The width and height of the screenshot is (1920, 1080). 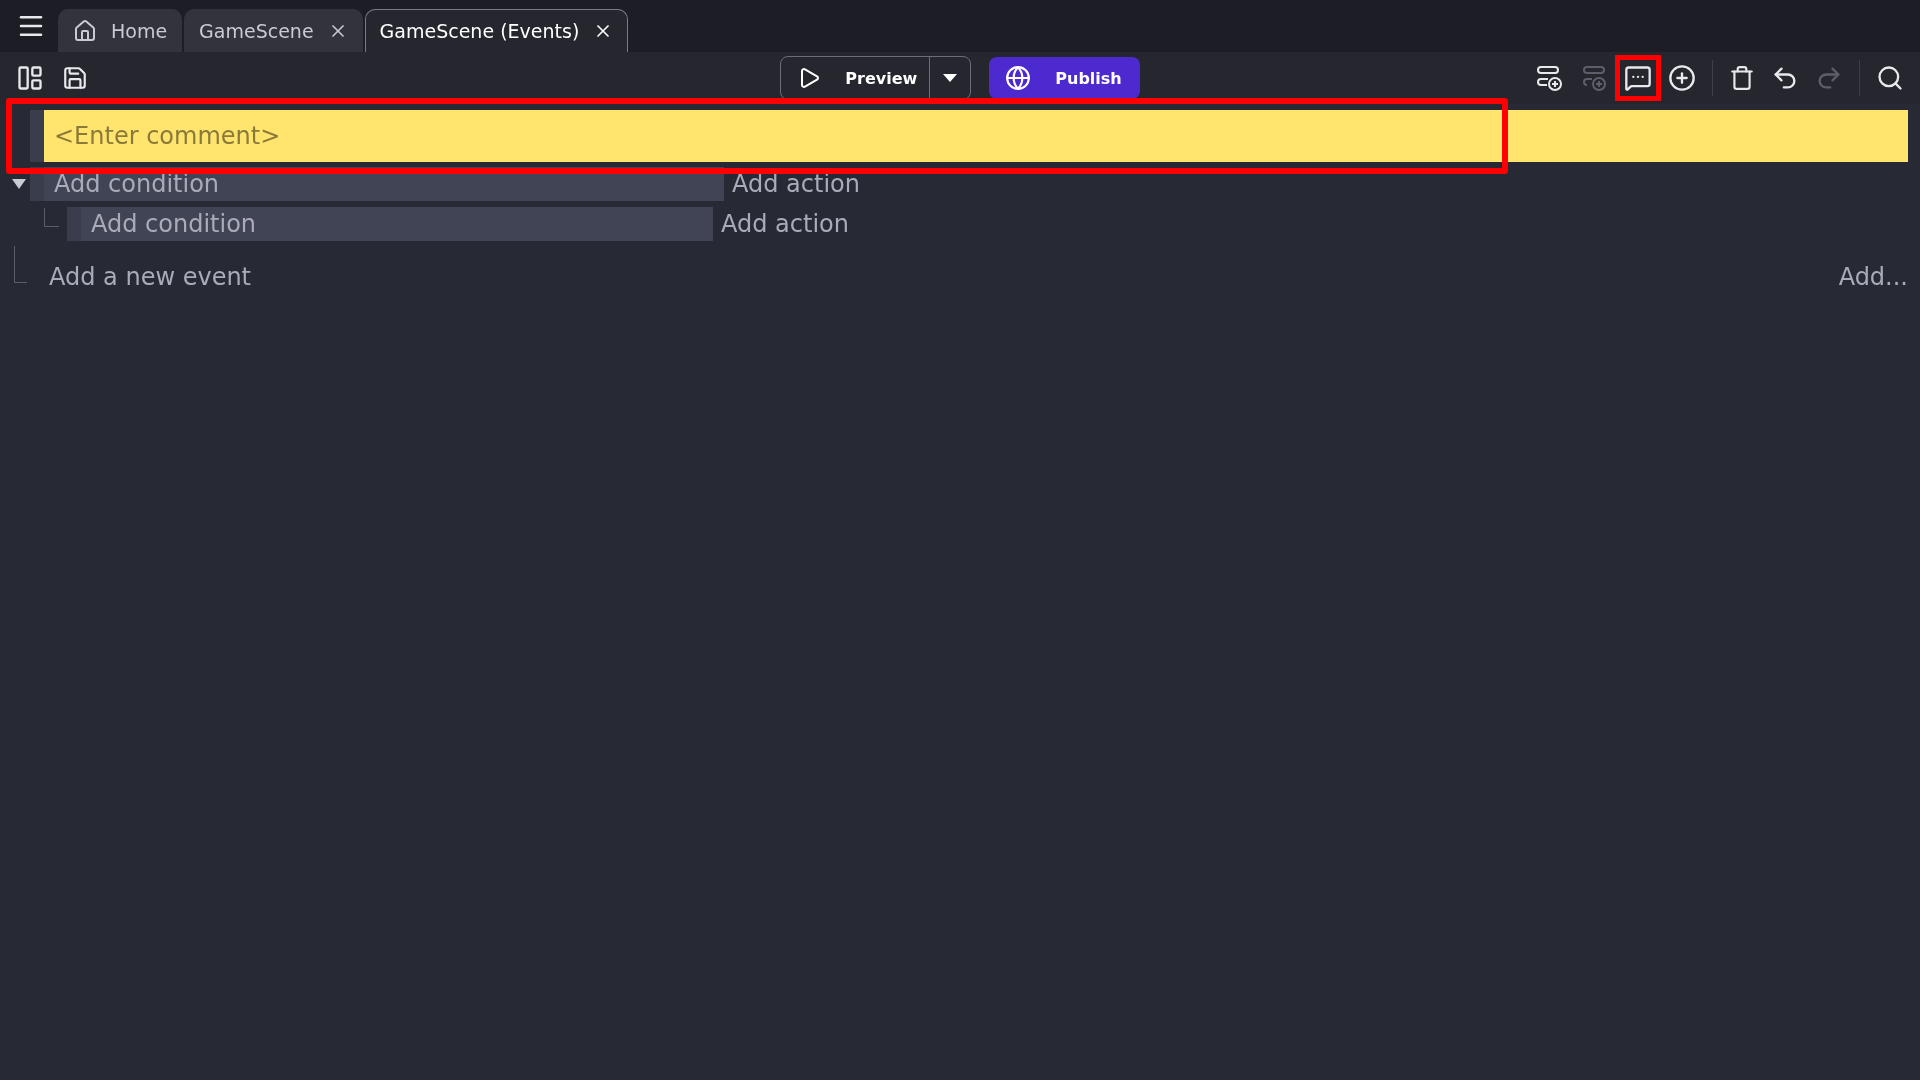 I want to click on comment-icon, so click(x=1638, y=78).